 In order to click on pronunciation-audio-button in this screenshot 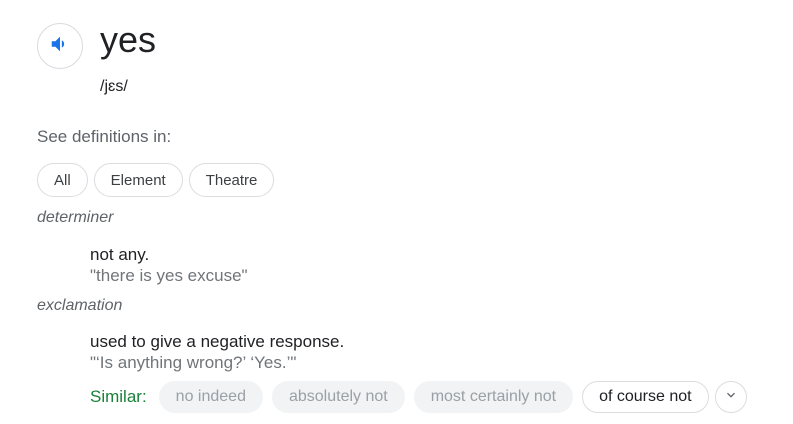, I will do `click(60, 46)`.